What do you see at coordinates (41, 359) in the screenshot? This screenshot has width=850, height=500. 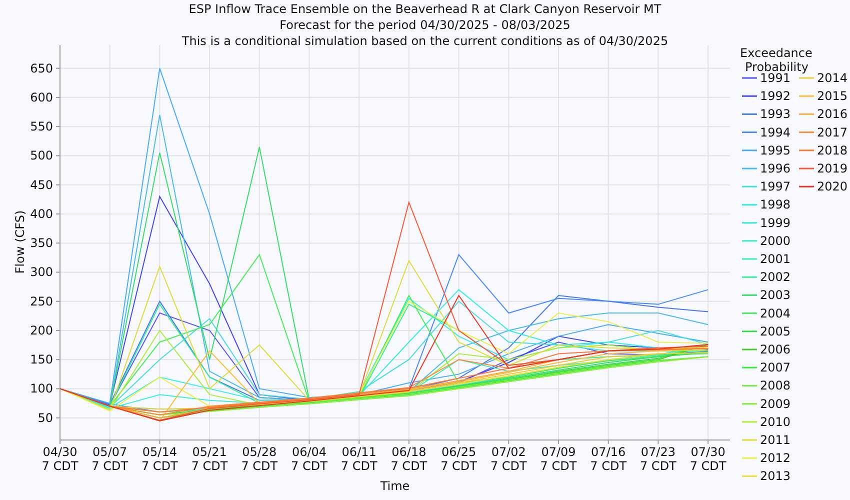 I see `tick-label: 150` at bounding box center [41, 359].